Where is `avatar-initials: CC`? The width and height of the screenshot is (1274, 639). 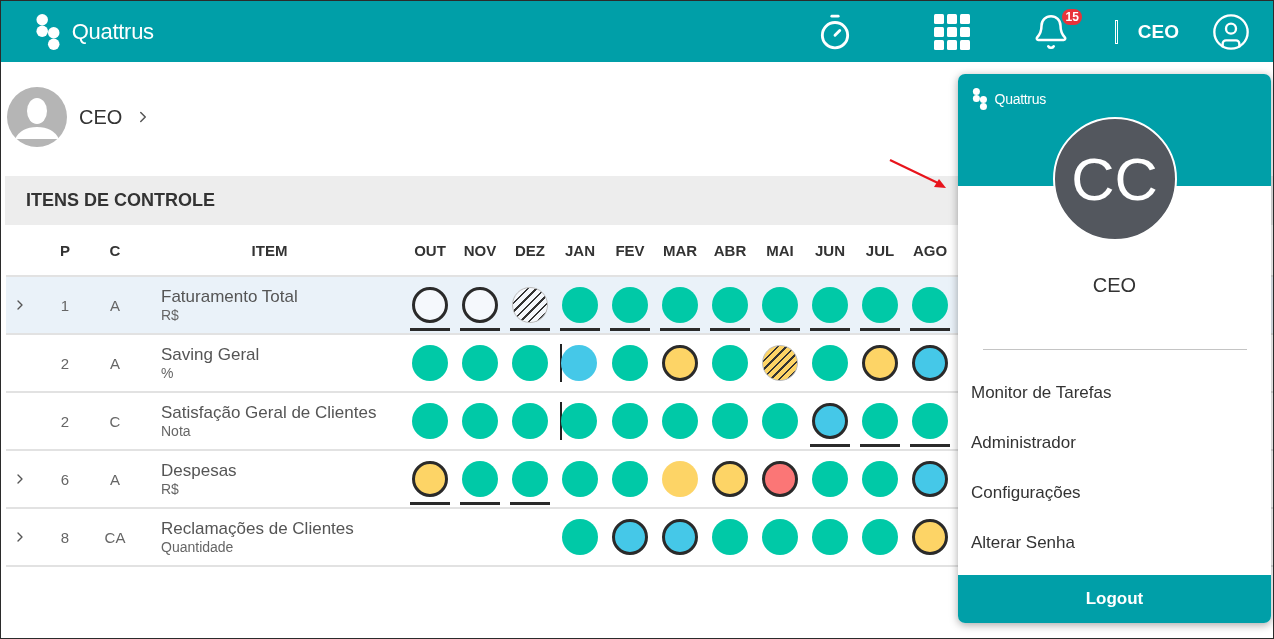 avatar-initials: CC is located at coordinates (1114, 179).